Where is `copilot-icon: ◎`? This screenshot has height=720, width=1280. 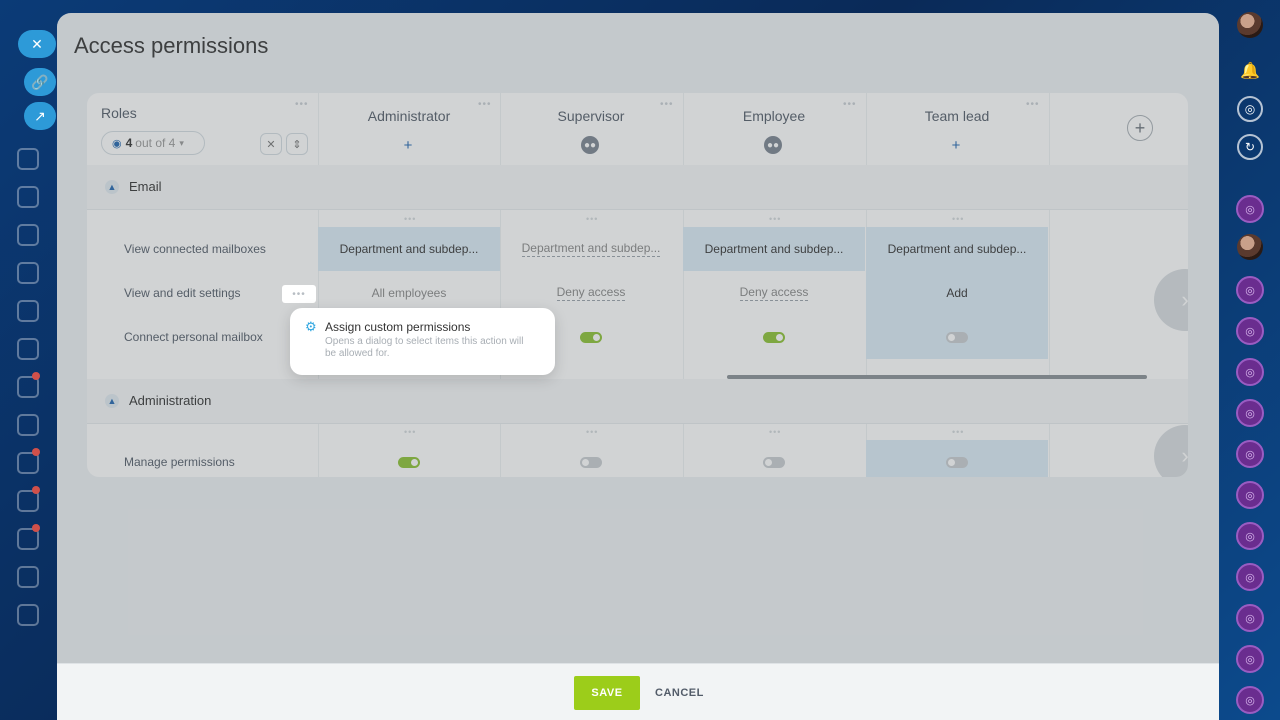 copilot-icon: ◎ is located at coordinates (1250, 109).